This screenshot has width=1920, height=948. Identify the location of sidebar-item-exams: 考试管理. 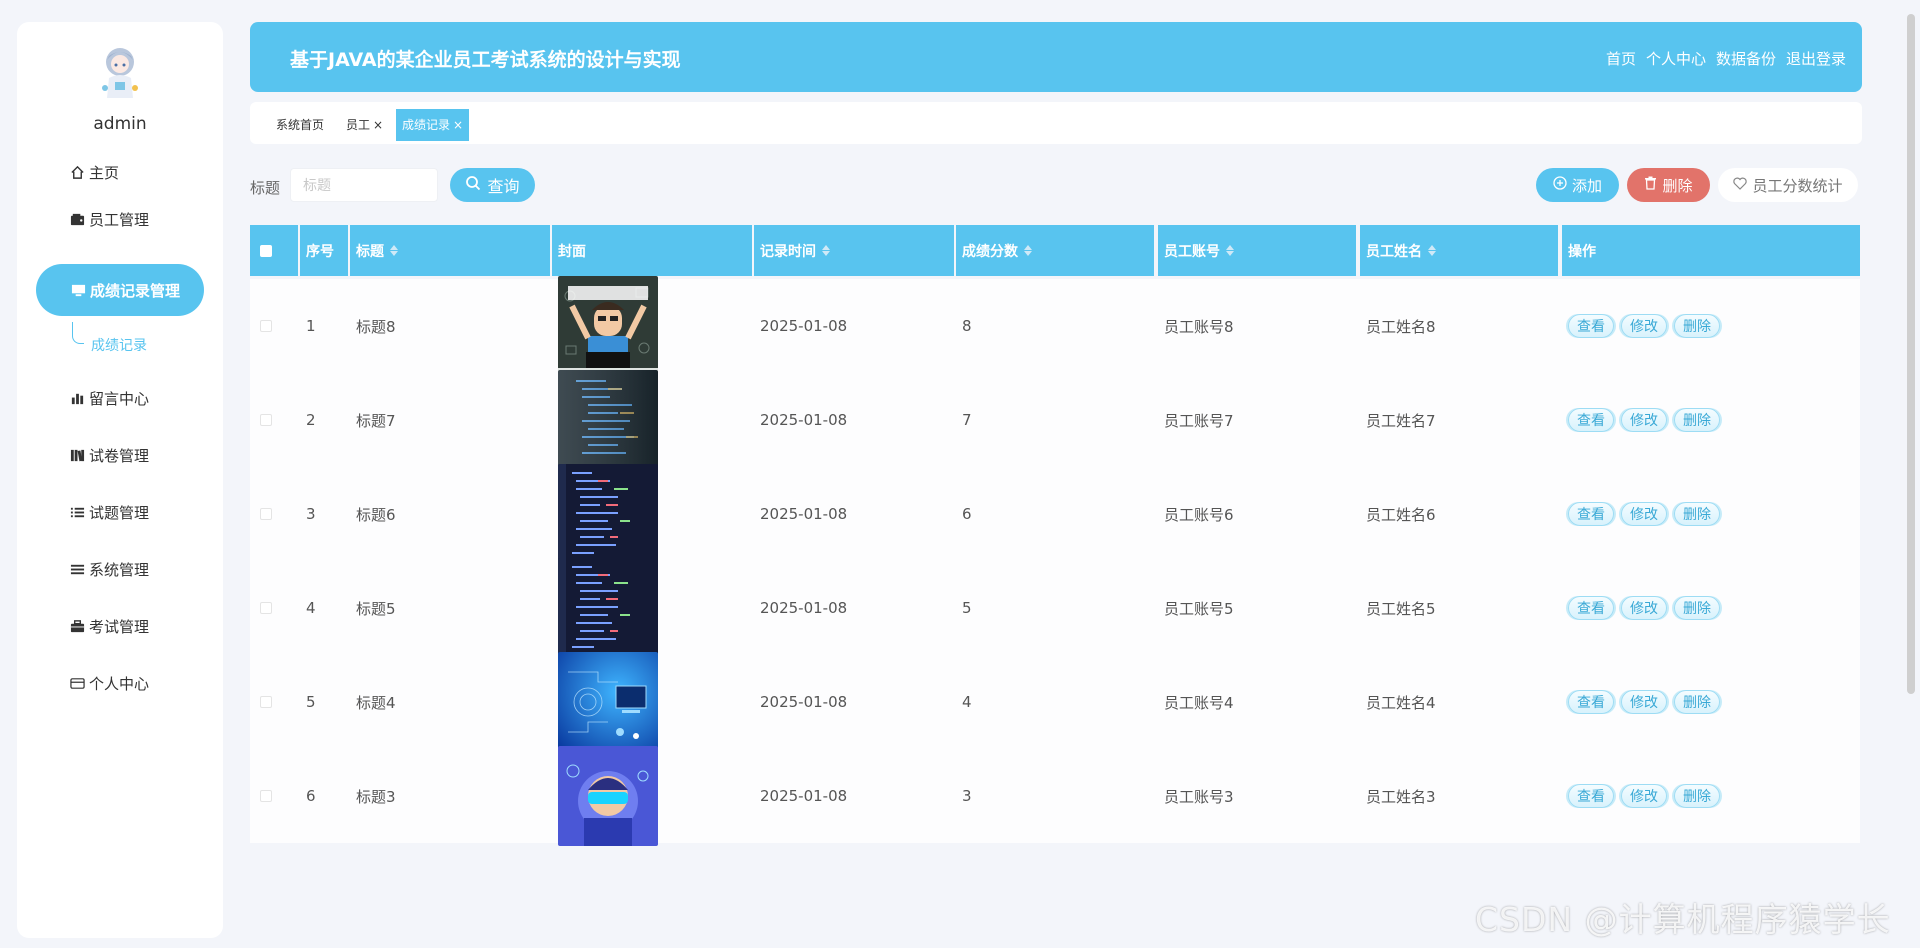
(120, 626).